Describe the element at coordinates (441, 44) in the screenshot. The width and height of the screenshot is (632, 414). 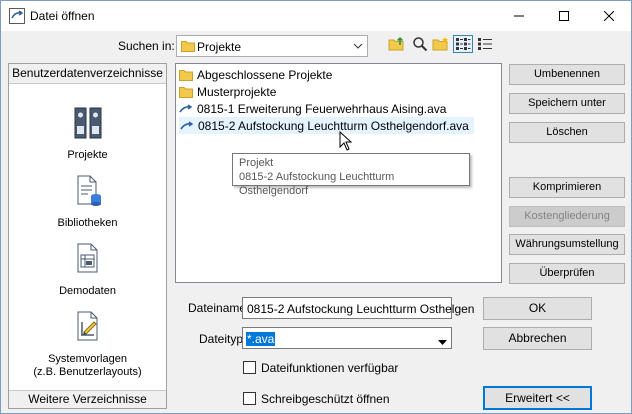
I see `new-folder-icon` at that location.